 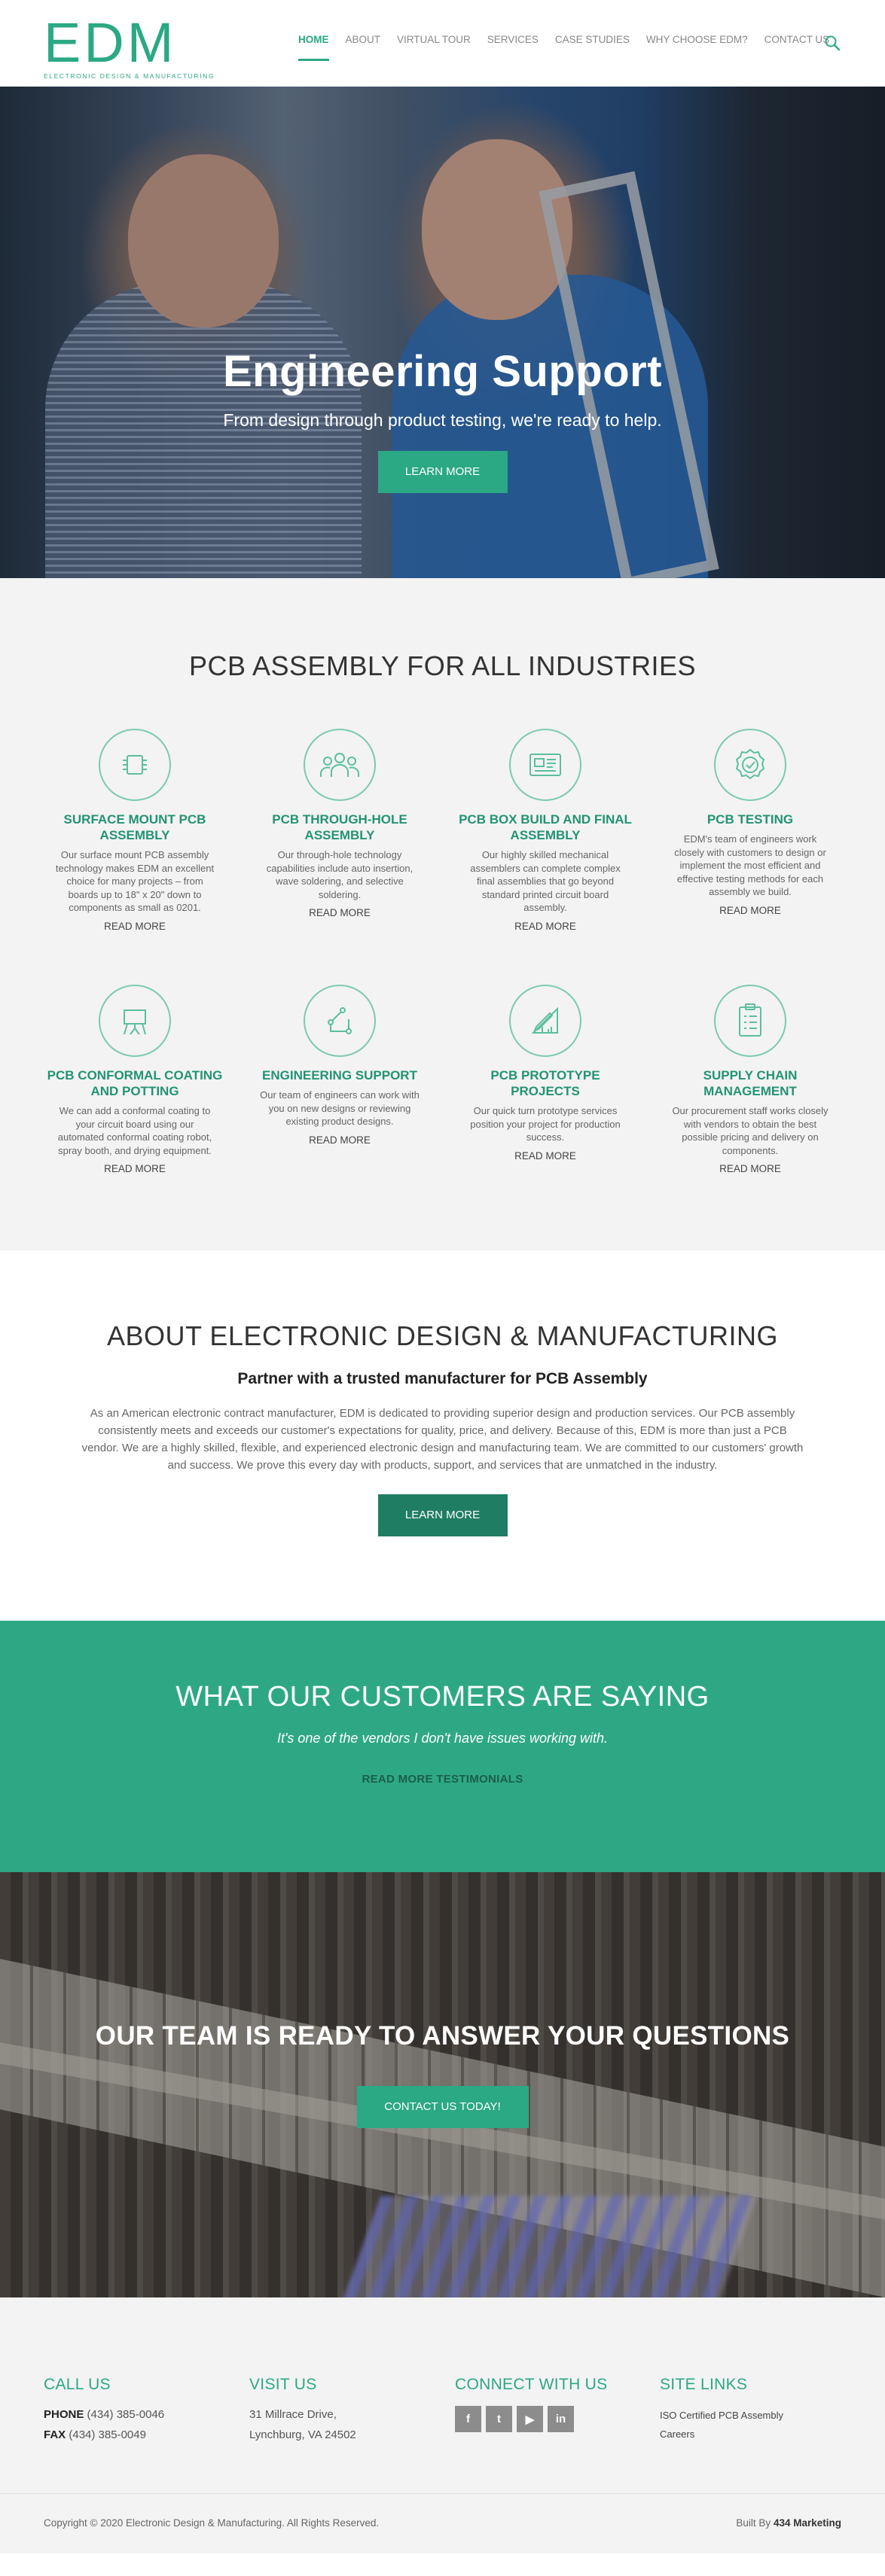 I want to click on service-title: SUPPLY CHAIN MANAGEMENT, so click(x=750, y=1083).